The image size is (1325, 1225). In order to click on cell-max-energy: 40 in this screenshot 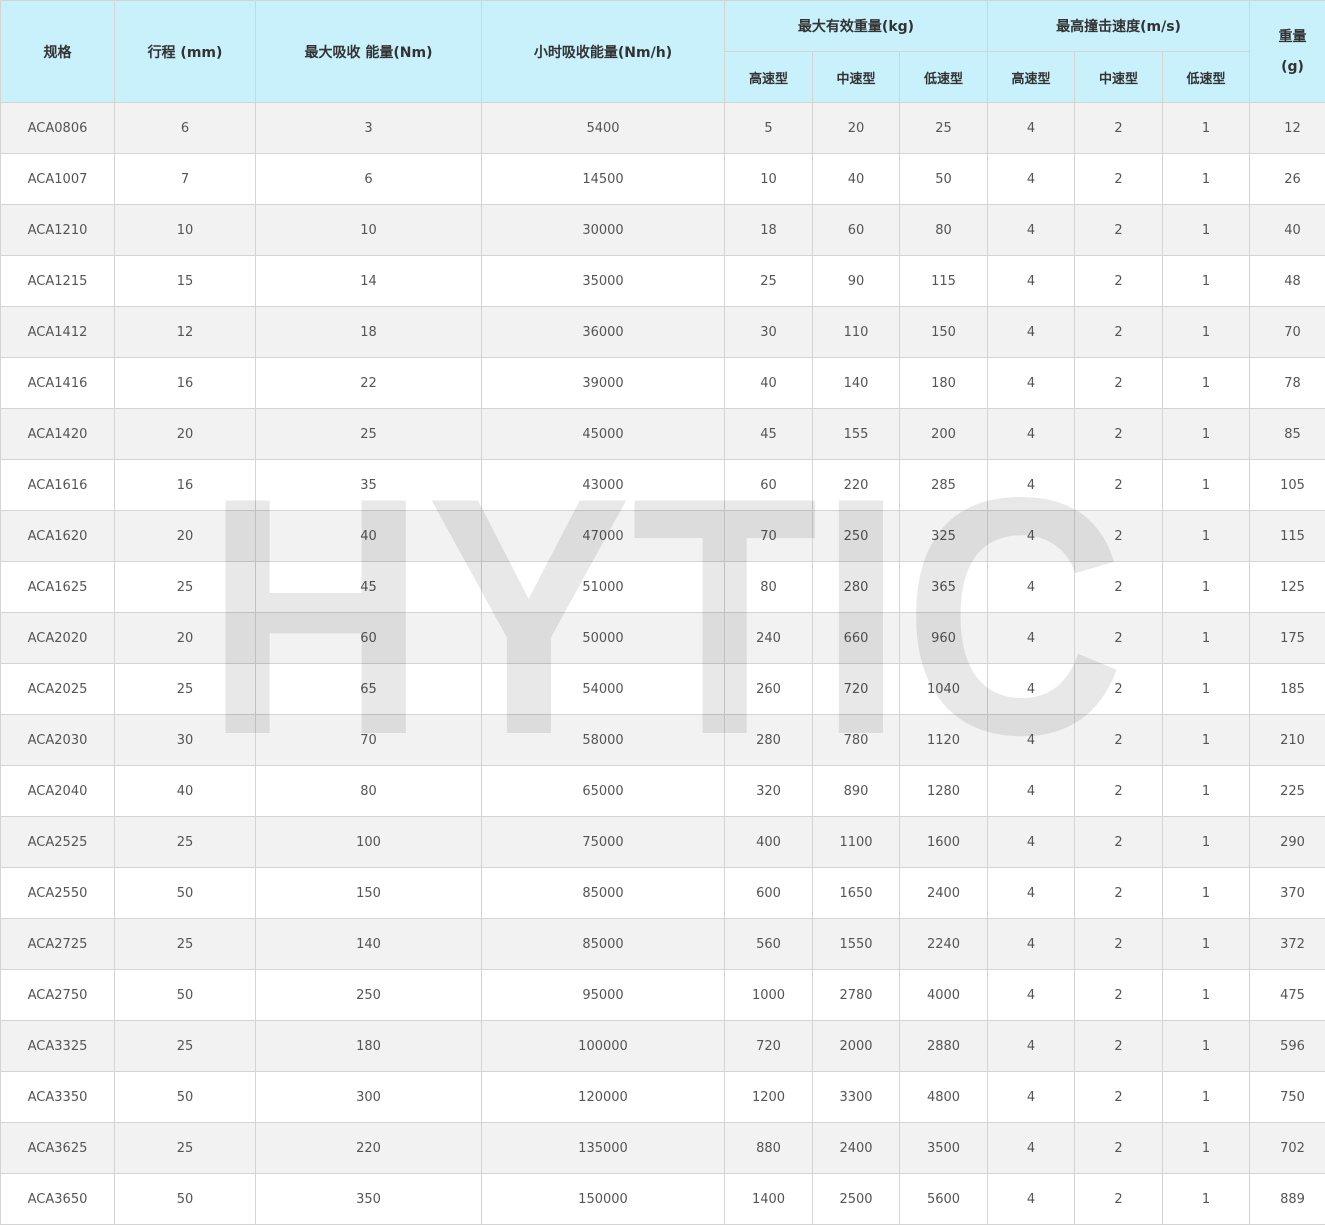, I will do `click(368, 536)`.